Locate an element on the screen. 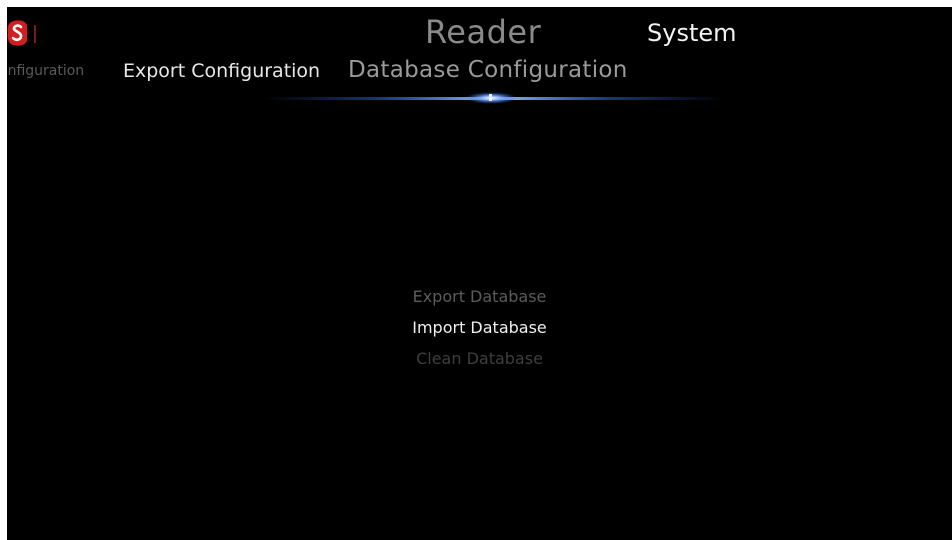 The image size is (952, 540). menu-item-export-database: Export Database is located at coordinates (479, 296).